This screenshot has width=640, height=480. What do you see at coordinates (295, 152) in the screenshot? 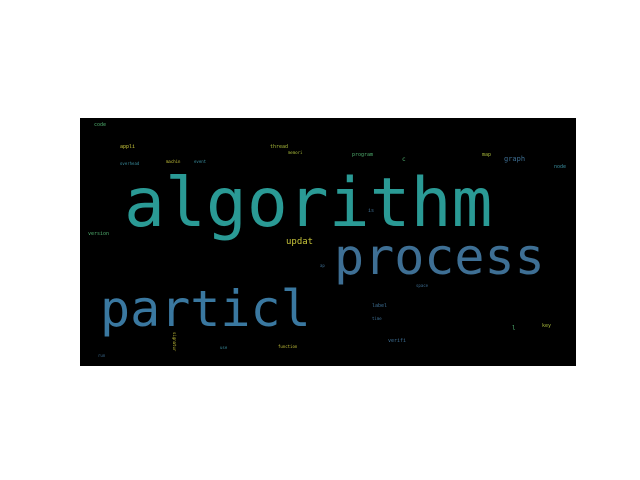
I see `word-memori: memori` at bounding box center [295, 152].